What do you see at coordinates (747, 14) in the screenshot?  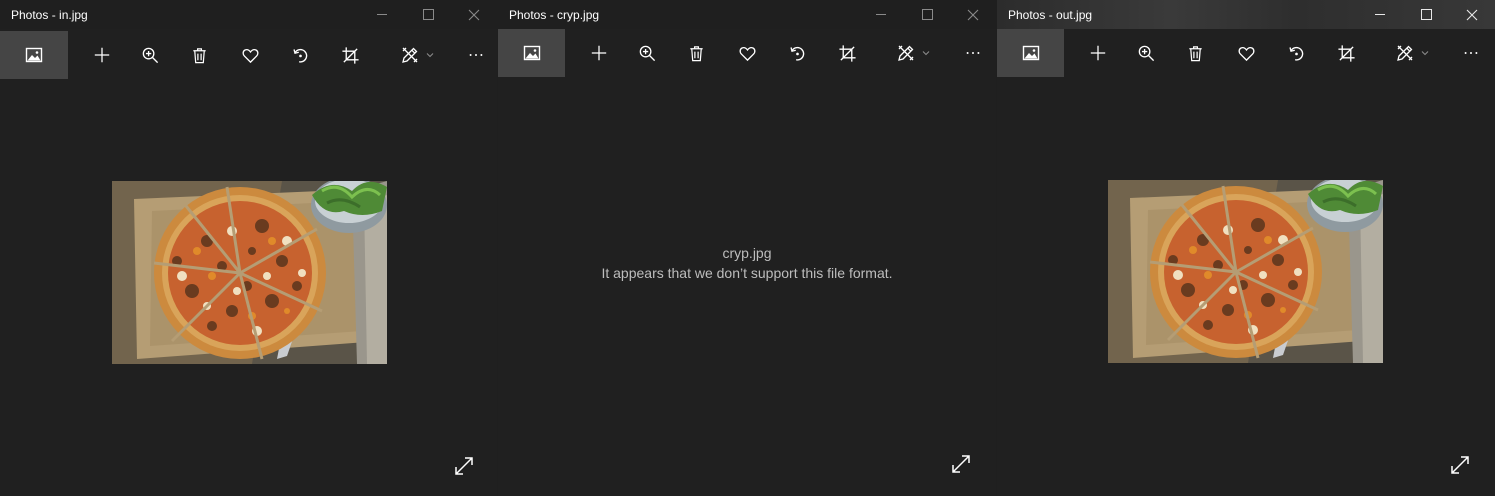 I see `title-bar: Photos - cryp.jpg` at bounding box center [747, 14].